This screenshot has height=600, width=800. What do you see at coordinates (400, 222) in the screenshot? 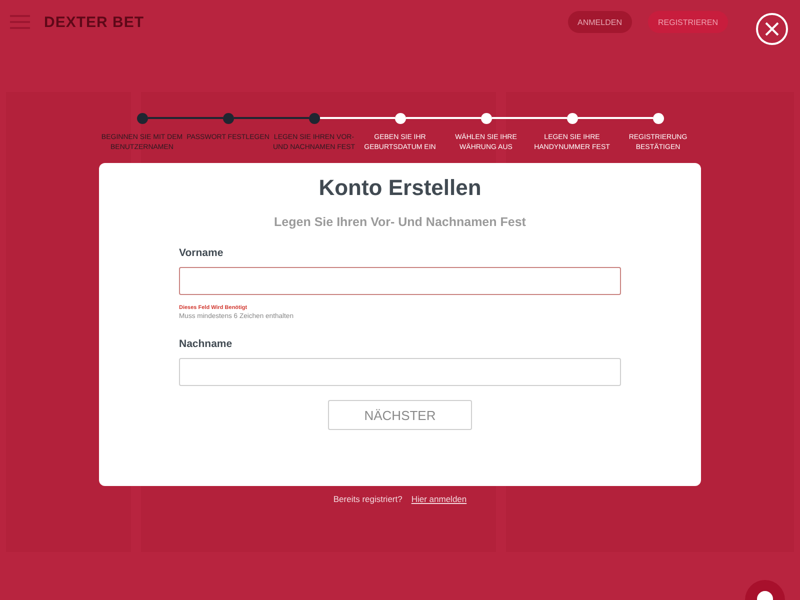
I see `dialog-subtitle: Legen Sie Ihren Vor- Und Nachnamen Fest` at bounding box center [400, 222].